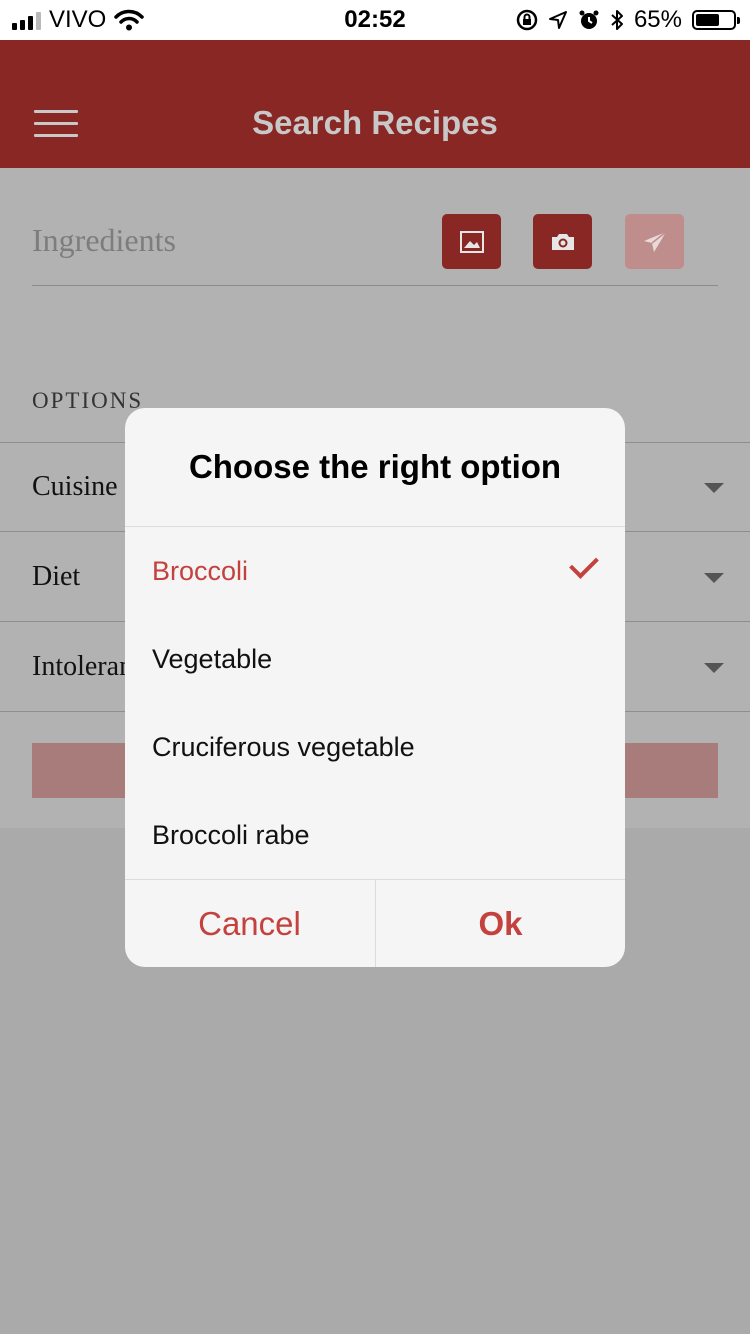 Image resolution: width=750 pixels, height=1334 pixels. What do you see at coordinates (375, 122) in the screenshot?
I see `page-title: Search Recipes` at bounding box center [375, 122].